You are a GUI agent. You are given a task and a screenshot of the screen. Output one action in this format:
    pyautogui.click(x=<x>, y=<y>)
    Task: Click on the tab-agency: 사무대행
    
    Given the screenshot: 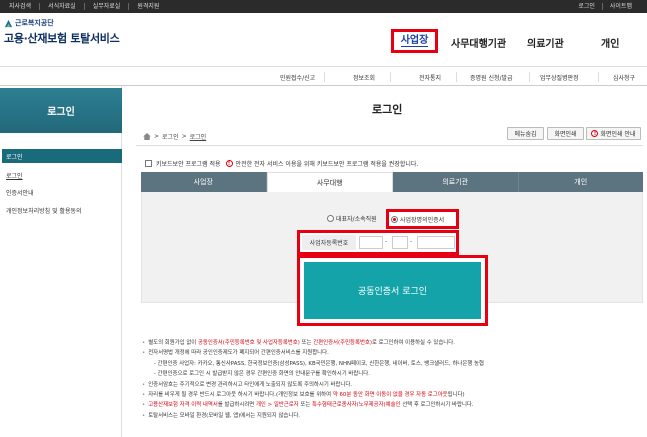 What is the action you would take?
    pyautogui.click(x=329, y=182)
    